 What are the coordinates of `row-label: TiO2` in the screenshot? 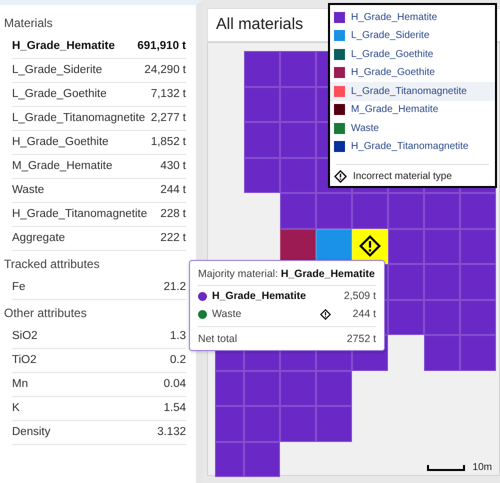 It's located at (24, 360).